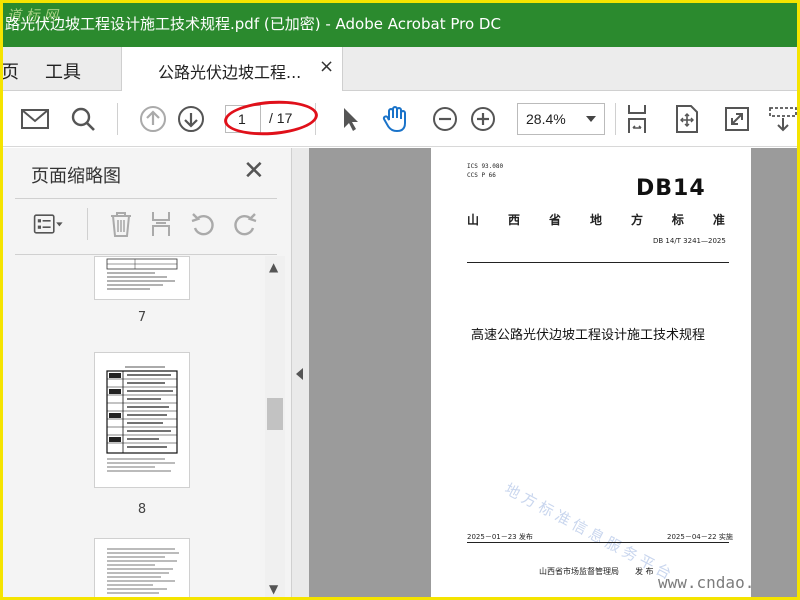 The image size is (800, 600). I want to click on scrollbar-thumb, so click(275, 414).